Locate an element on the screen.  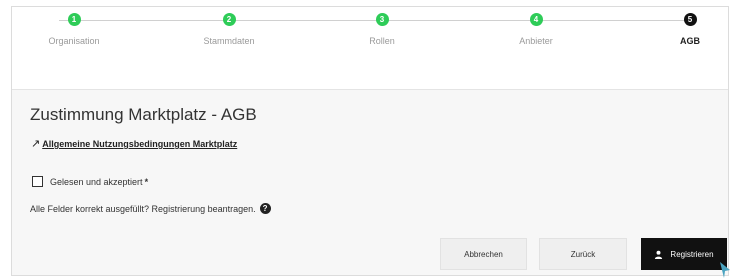
cancel-button-label: Abbrechen is located at coordinates (483, 254).